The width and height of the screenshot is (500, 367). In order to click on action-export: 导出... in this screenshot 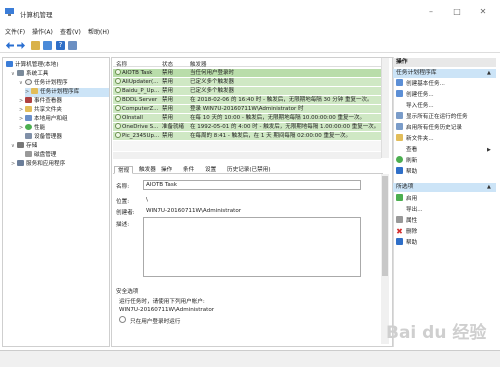, I will do `click(409, 210)`.